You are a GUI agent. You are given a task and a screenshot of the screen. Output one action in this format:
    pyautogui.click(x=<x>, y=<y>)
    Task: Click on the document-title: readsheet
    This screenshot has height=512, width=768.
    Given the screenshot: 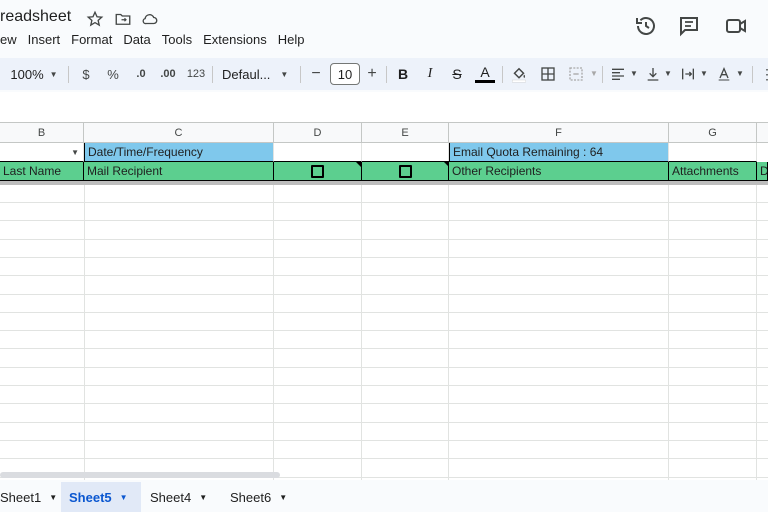 What is the action you would take?
    pyautogui.click(x=35, y=17)
    